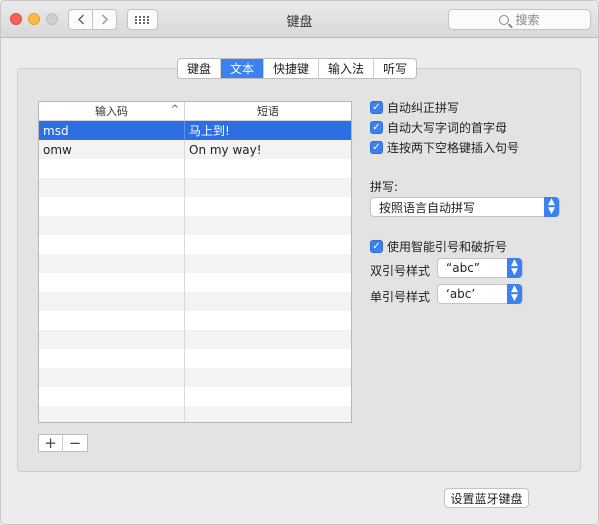 This screenshot has width=599, height=525. Describe the element at coordinates (384, 187) in the screenshot. I see `spelling-label: 拼写:` at that location.